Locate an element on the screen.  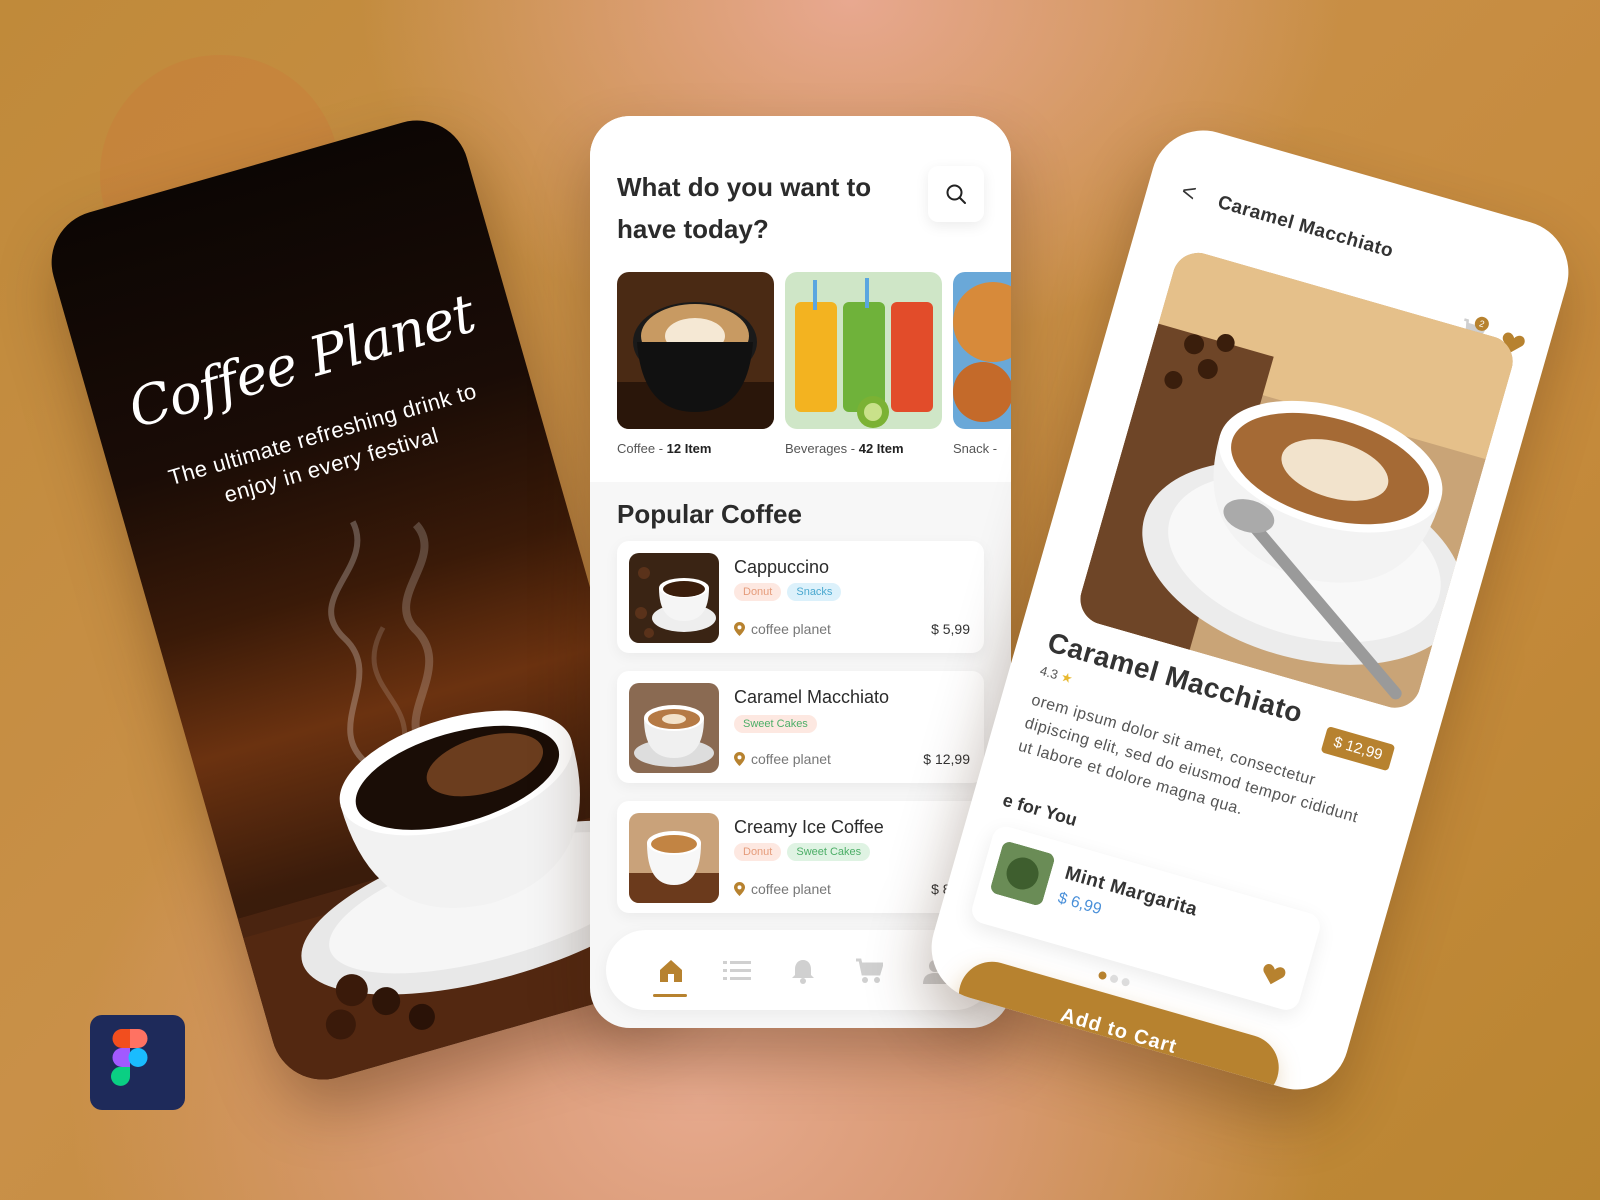
carousel-dots is located at coordinates (1114, 979).